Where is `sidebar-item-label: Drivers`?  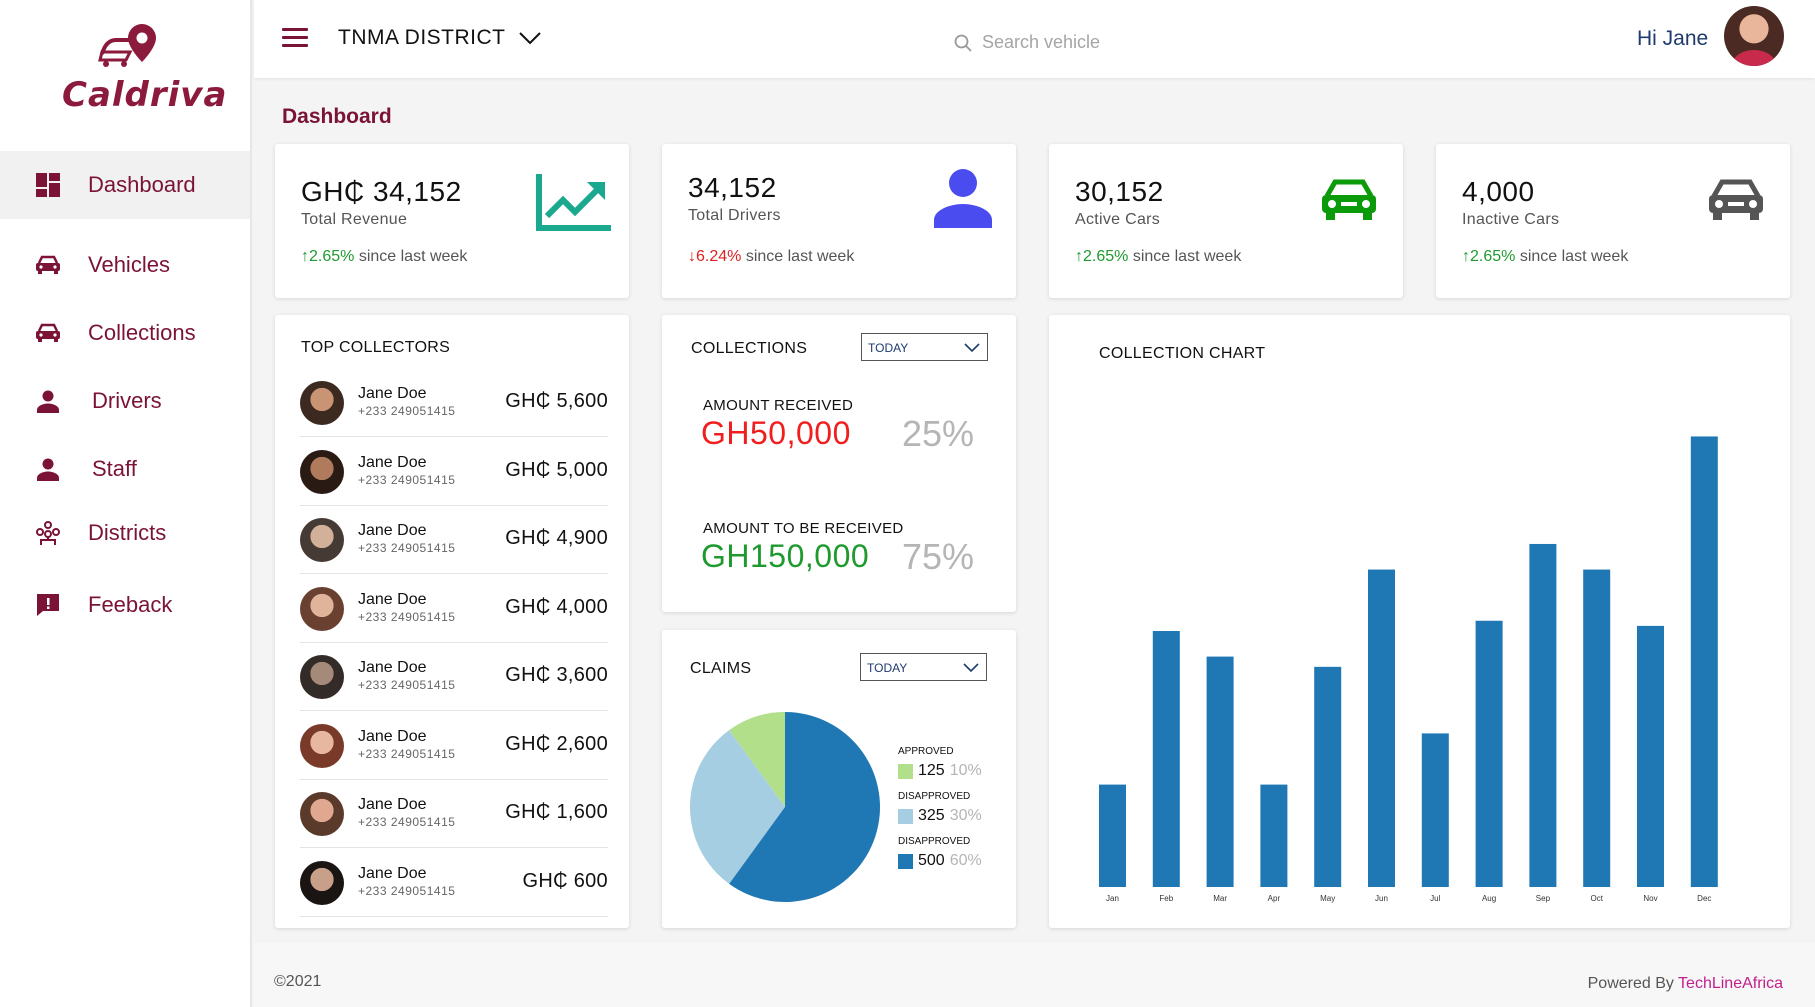
sidebar-item-label: Drivers is located at coordinates (127, 400).